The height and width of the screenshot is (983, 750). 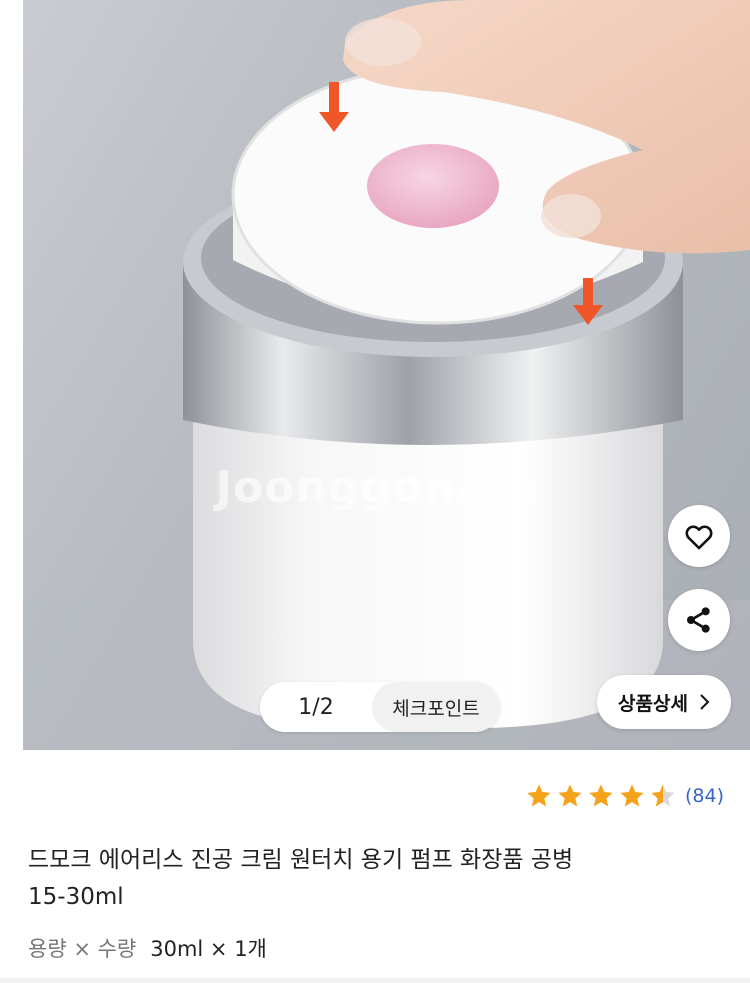 I want to click on share-button, so click(x=699, y=620).